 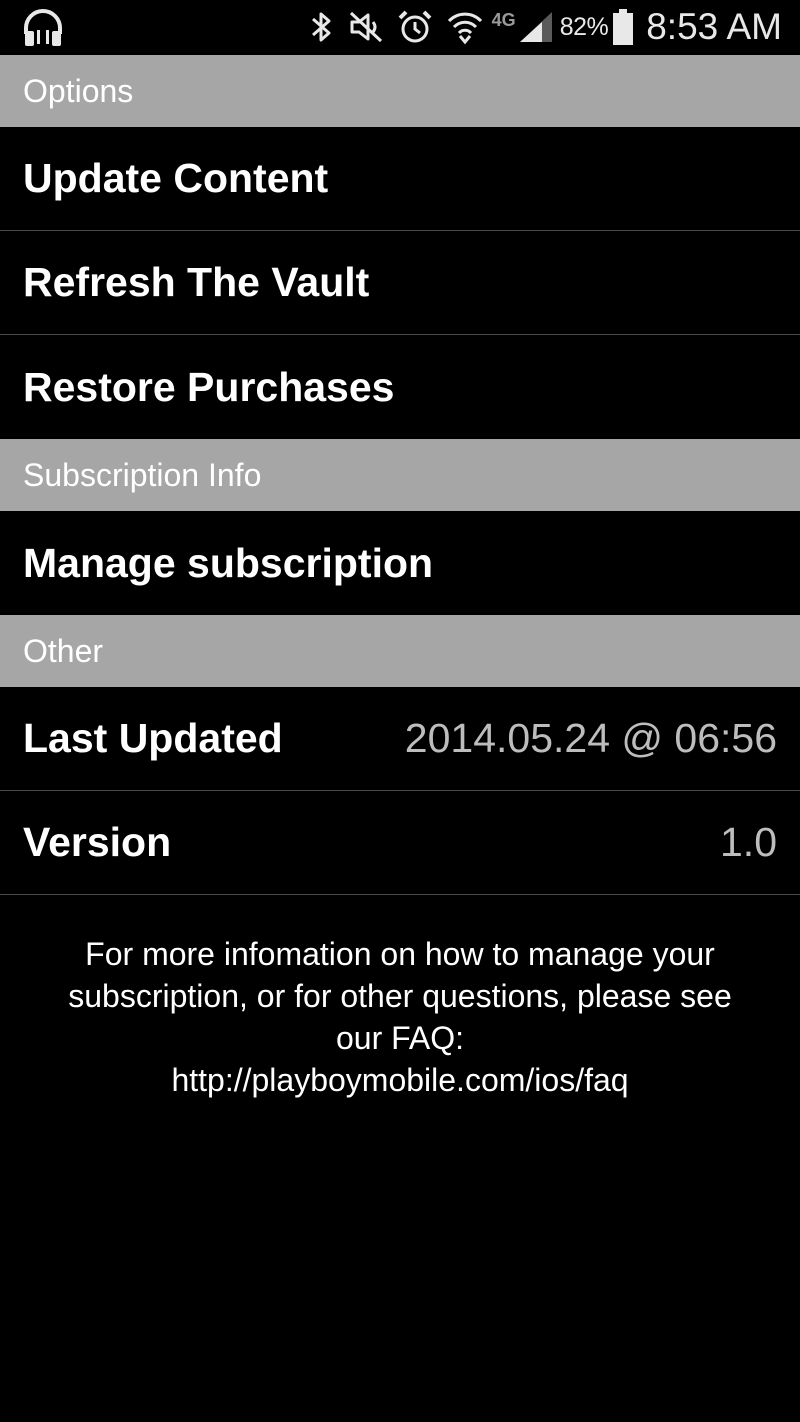 I want to click on signal-icon, so click(x=536, y=27).